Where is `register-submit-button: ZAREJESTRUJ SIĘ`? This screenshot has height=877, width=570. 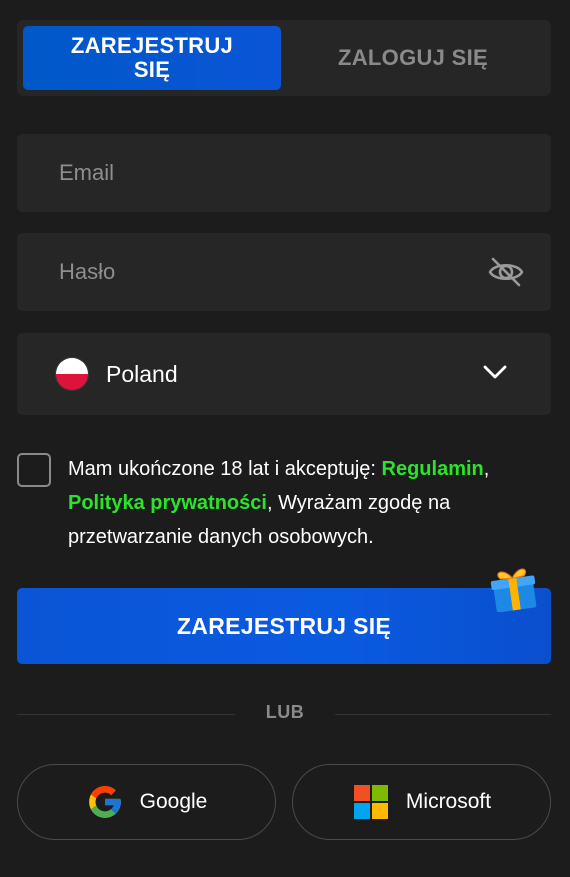 register-submit-button: ZAREJESTRUJ SIĘ is located at coordinates (284, 626).